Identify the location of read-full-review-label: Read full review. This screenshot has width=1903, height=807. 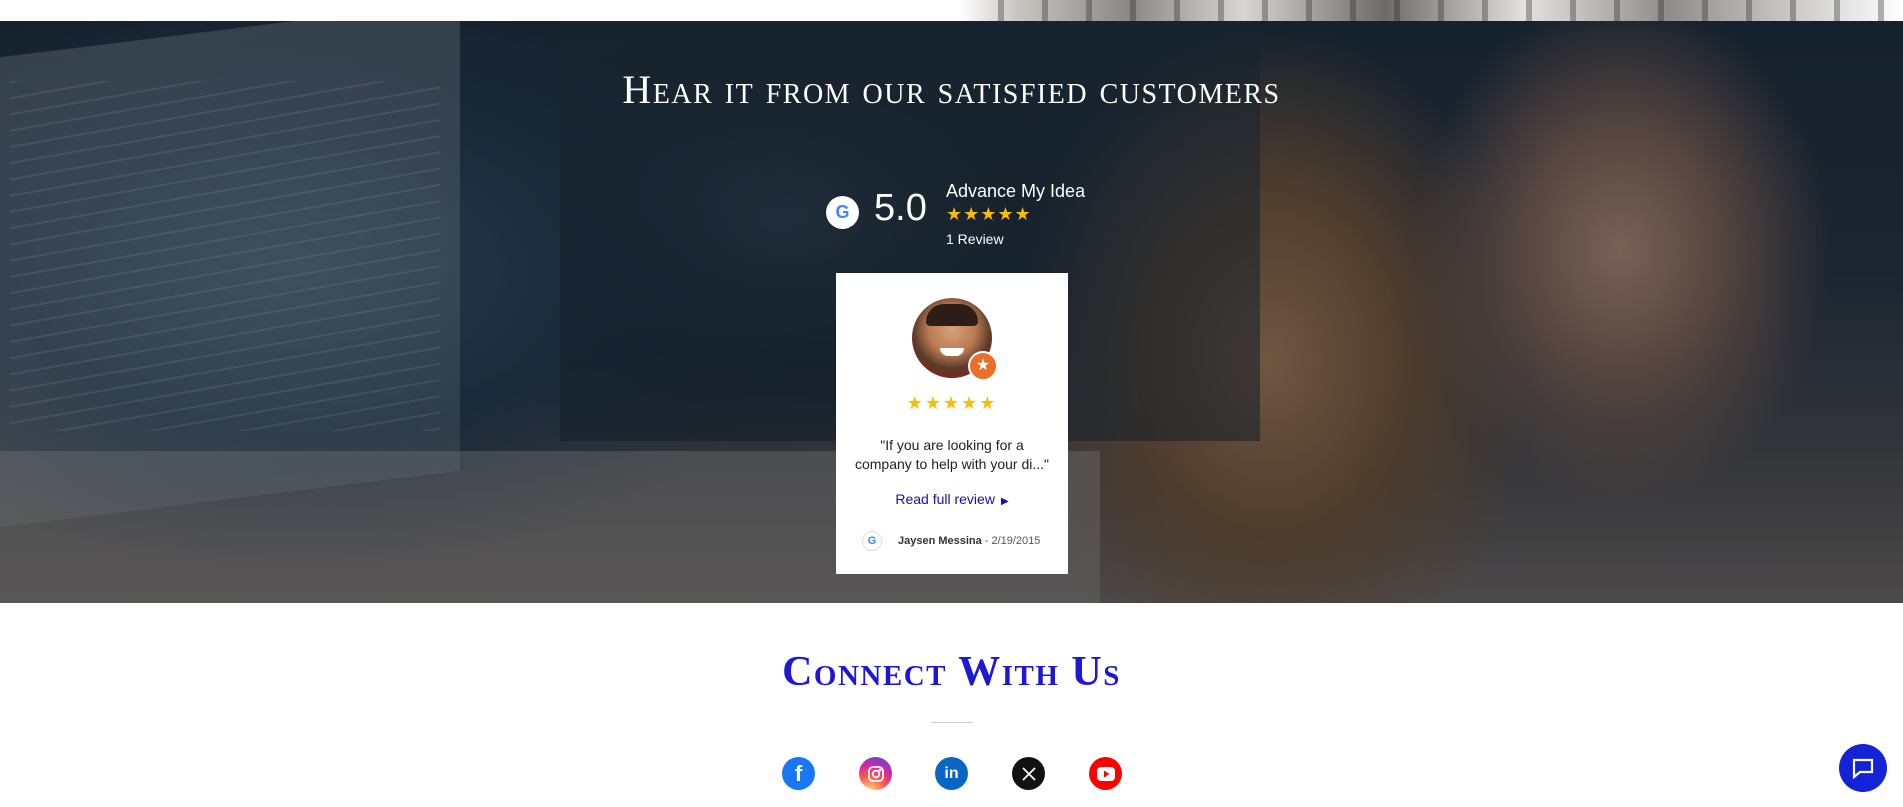
(945, 499).